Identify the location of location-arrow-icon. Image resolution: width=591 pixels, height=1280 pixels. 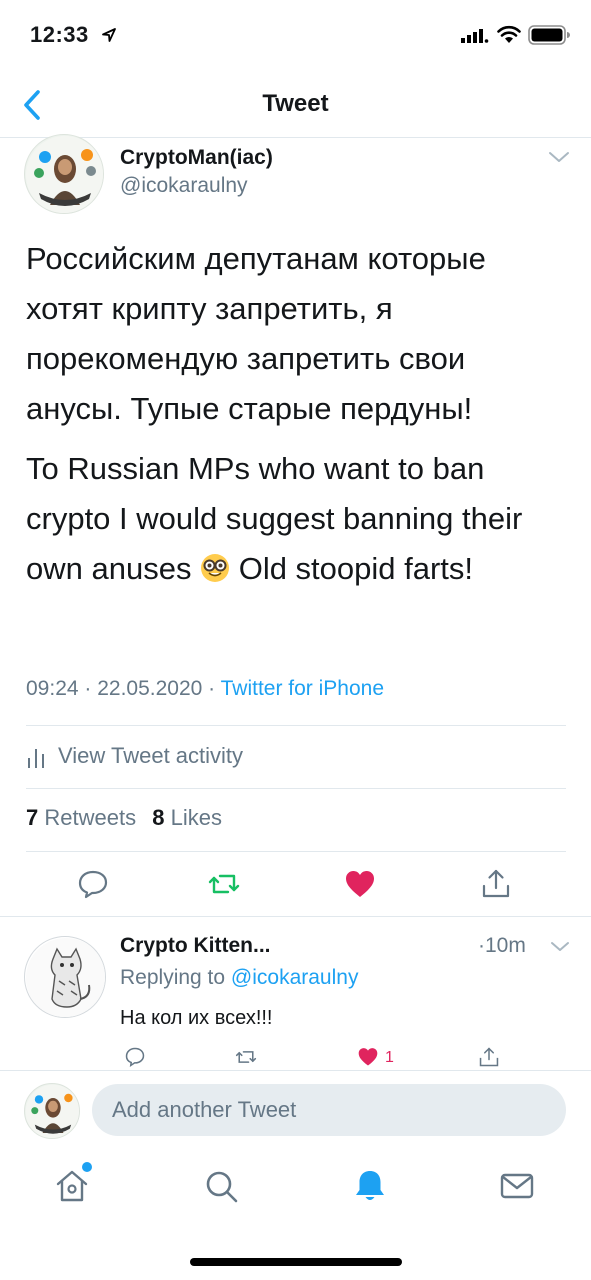
(109, 35).